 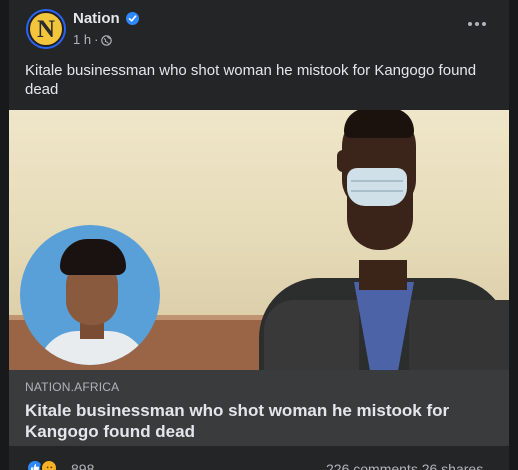 I want to click on inset-portrait, so click(x=90, y=295).